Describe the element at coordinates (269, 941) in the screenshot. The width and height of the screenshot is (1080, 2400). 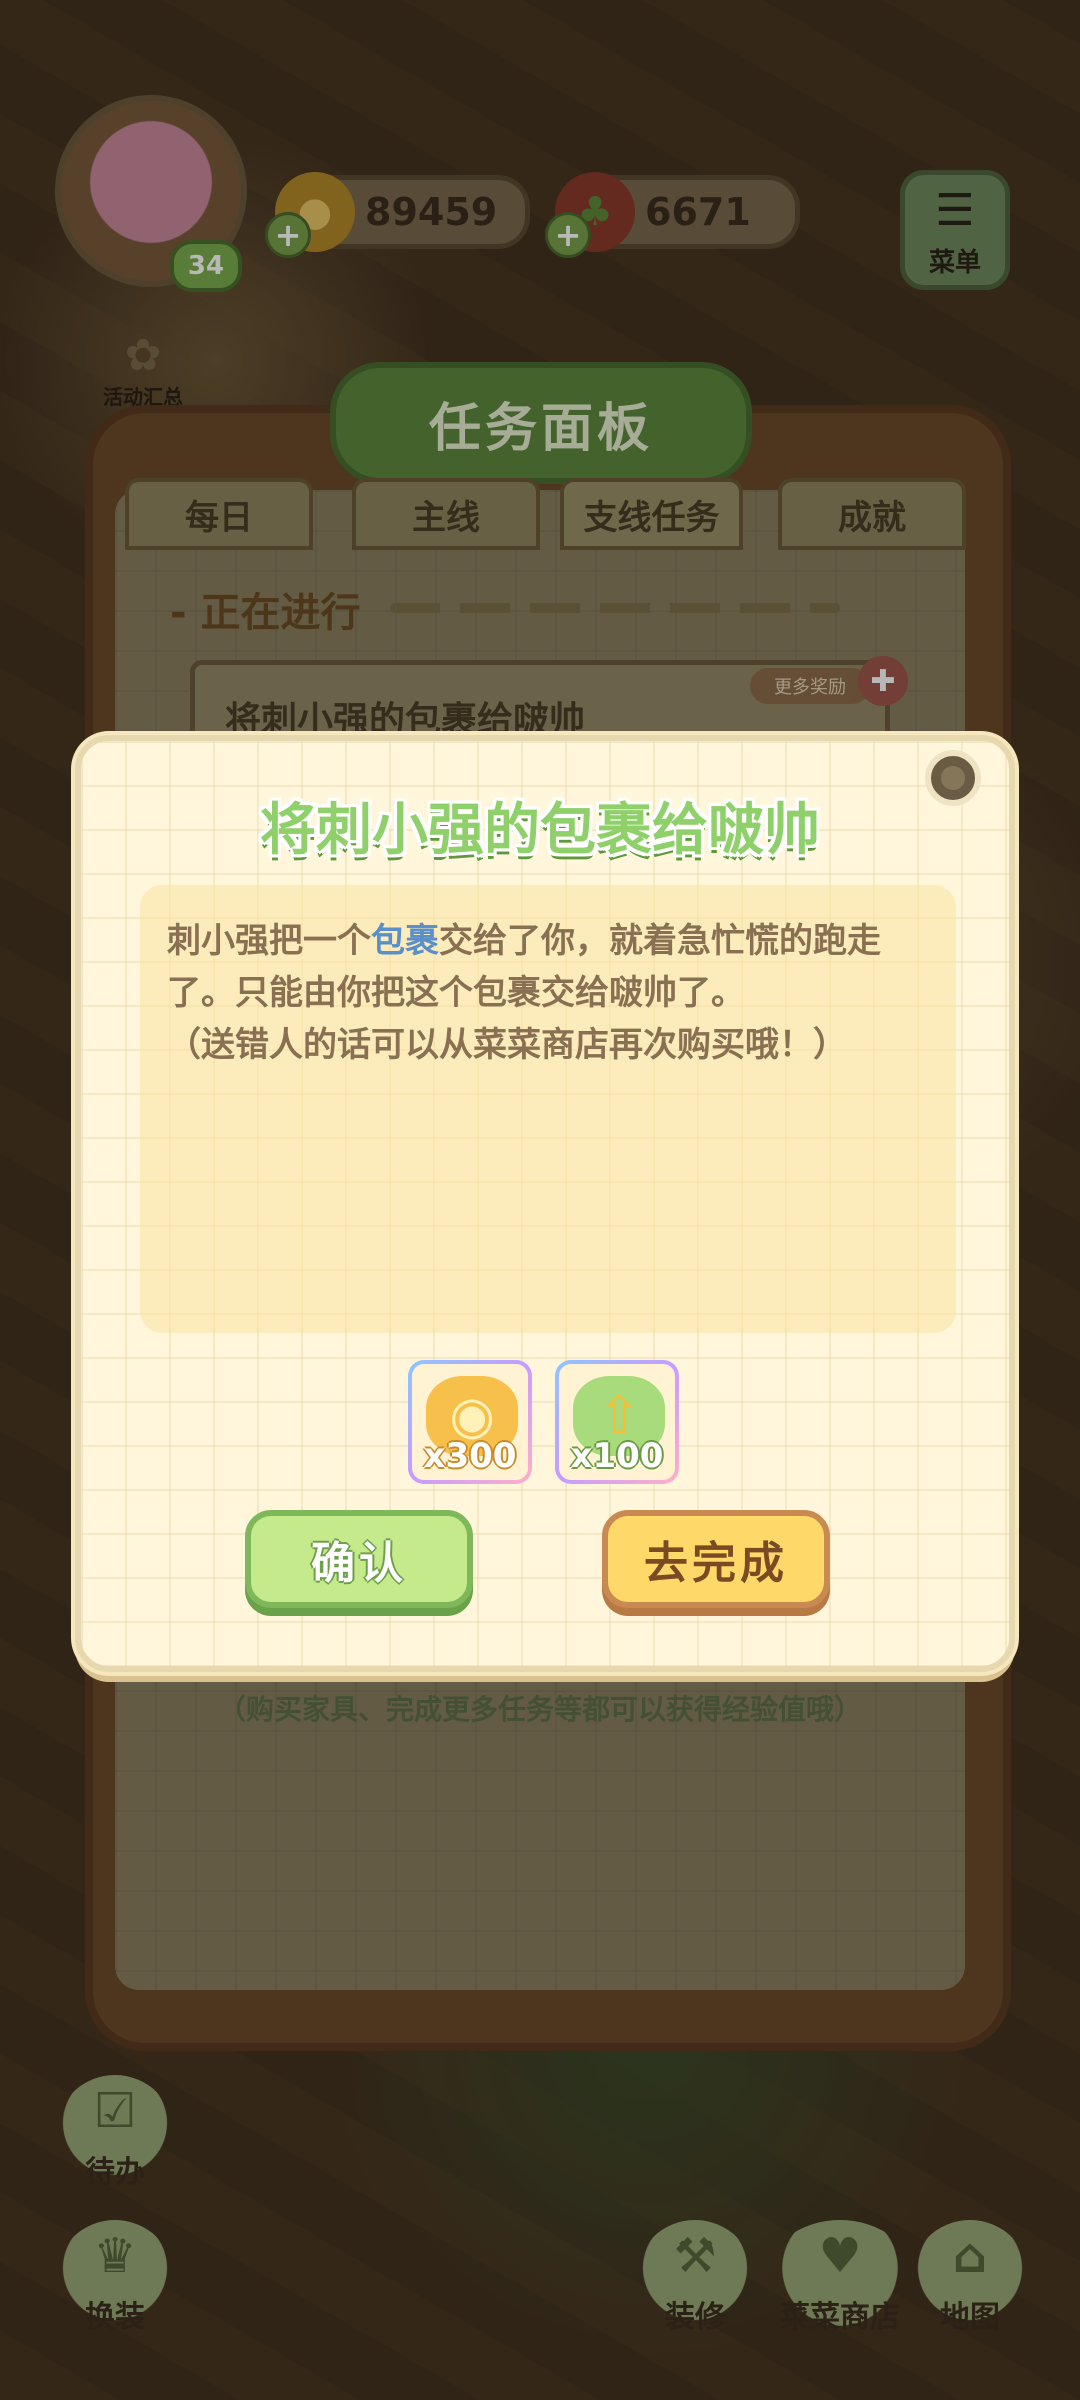
I see `desc-text-1: 刺小强把一个` at that location.